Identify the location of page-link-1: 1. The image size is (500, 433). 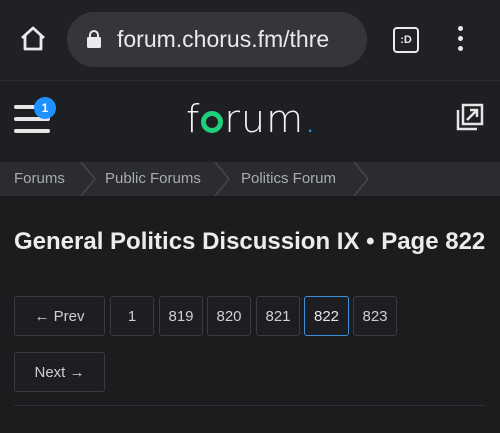
(132, 316).